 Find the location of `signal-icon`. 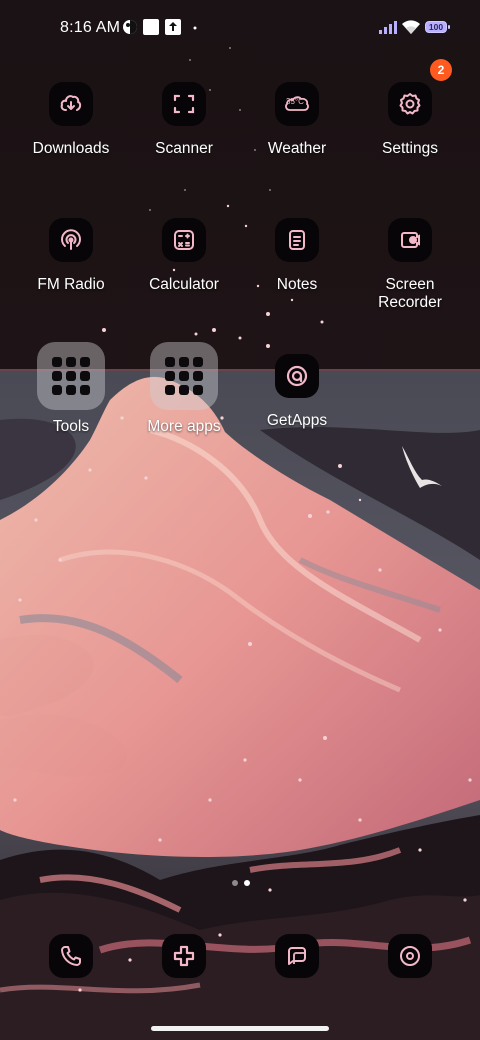

signal-icon is located at coordinates (388, 27).